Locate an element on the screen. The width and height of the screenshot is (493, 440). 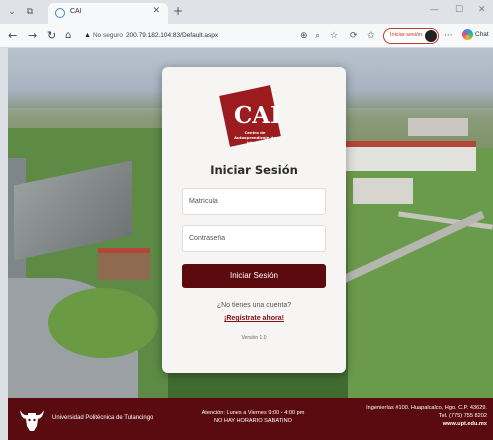
footer-hours-line1: Atención: Lunes a Viernes 9:00 - 4:00 pm is located at coordinates (253, 413).